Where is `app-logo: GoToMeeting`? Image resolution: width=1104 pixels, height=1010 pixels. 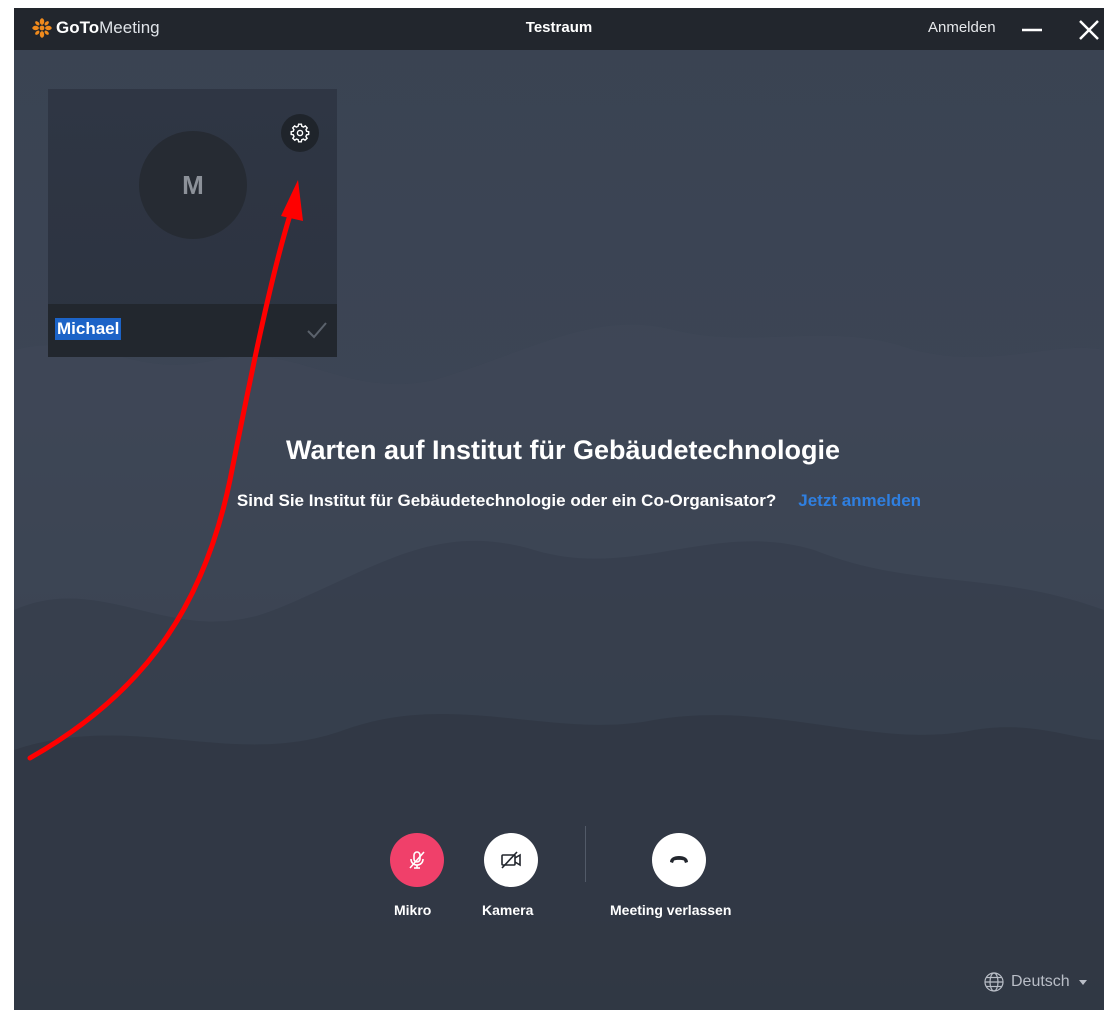
app-logo: GoToMeeting is located at coordinates (96, 28).